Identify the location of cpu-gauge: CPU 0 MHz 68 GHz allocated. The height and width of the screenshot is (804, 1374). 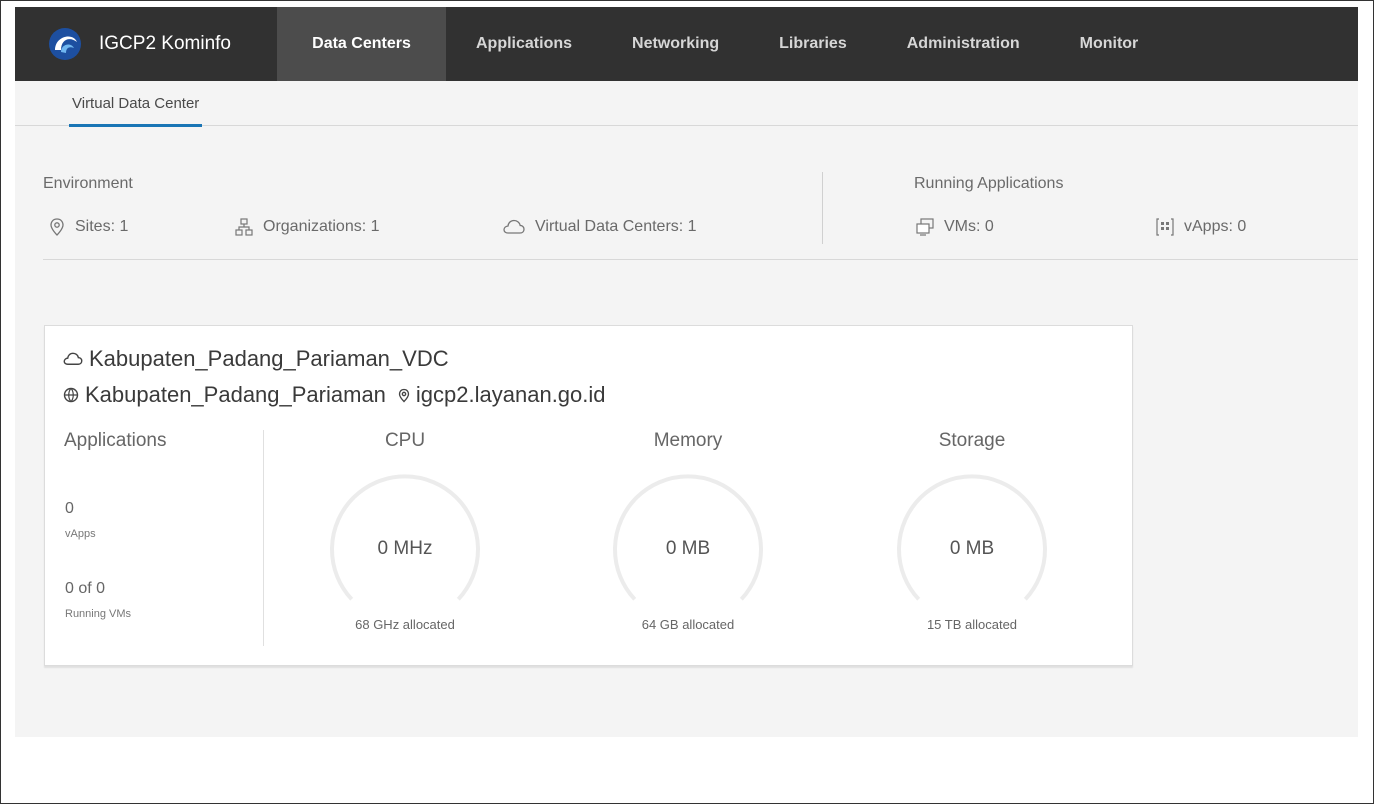
(405, 535).